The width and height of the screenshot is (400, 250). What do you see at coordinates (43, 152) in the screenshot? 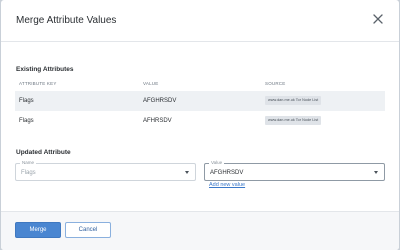
I see `updated-attribute-heading: Updated Attribute` at bounding box center [43, 152].